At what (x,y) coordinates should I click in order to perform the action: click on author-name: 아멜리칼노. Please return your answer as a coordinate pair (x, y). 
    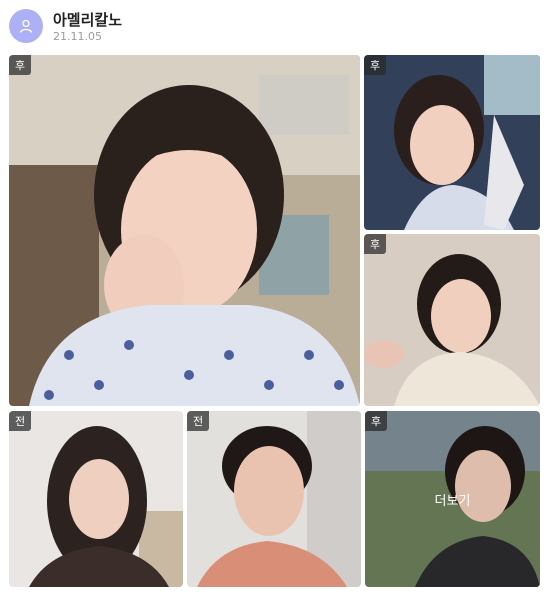
    Looking at the image, I should click on (87, 19).